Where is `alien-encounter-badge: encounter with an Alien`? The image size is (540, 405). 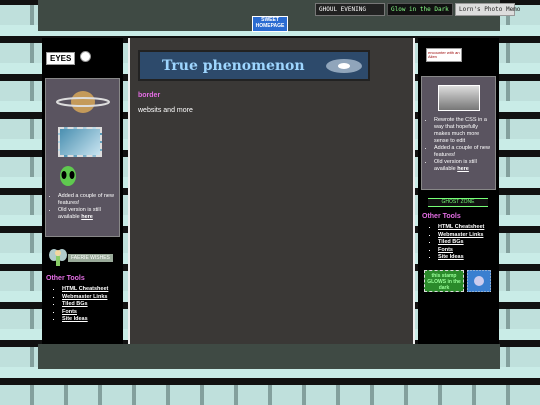
alien-encounter-badge: encounter with an Alien is located at coordinates (444, 55).